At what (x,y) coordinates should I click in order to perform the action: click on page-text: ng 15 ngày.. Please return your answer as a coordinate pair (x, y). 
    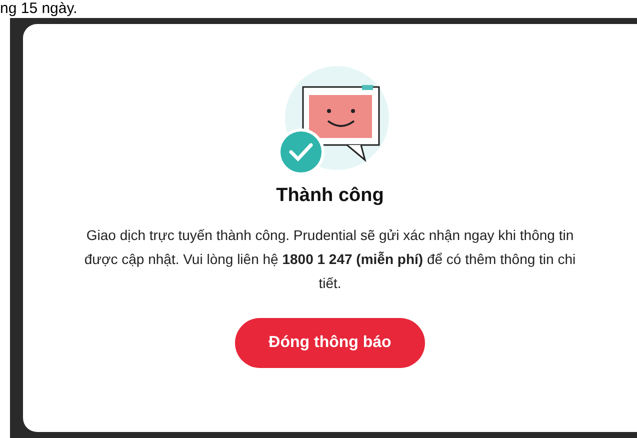
    Looking at the image, I should click on (39, 8).